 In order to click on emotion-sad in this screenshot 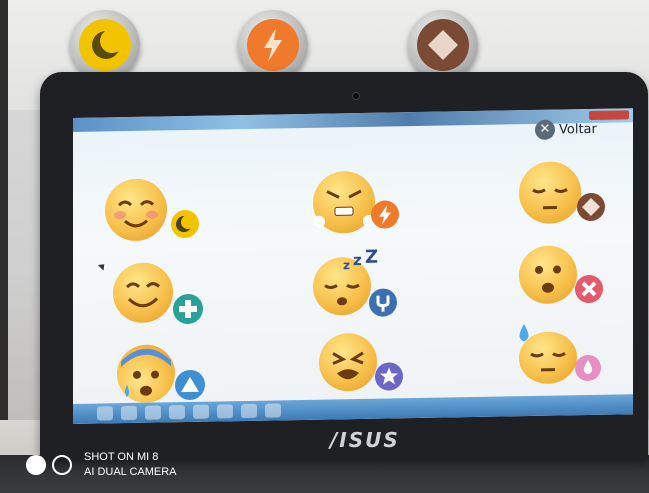, I will do `click(569, 278)`.